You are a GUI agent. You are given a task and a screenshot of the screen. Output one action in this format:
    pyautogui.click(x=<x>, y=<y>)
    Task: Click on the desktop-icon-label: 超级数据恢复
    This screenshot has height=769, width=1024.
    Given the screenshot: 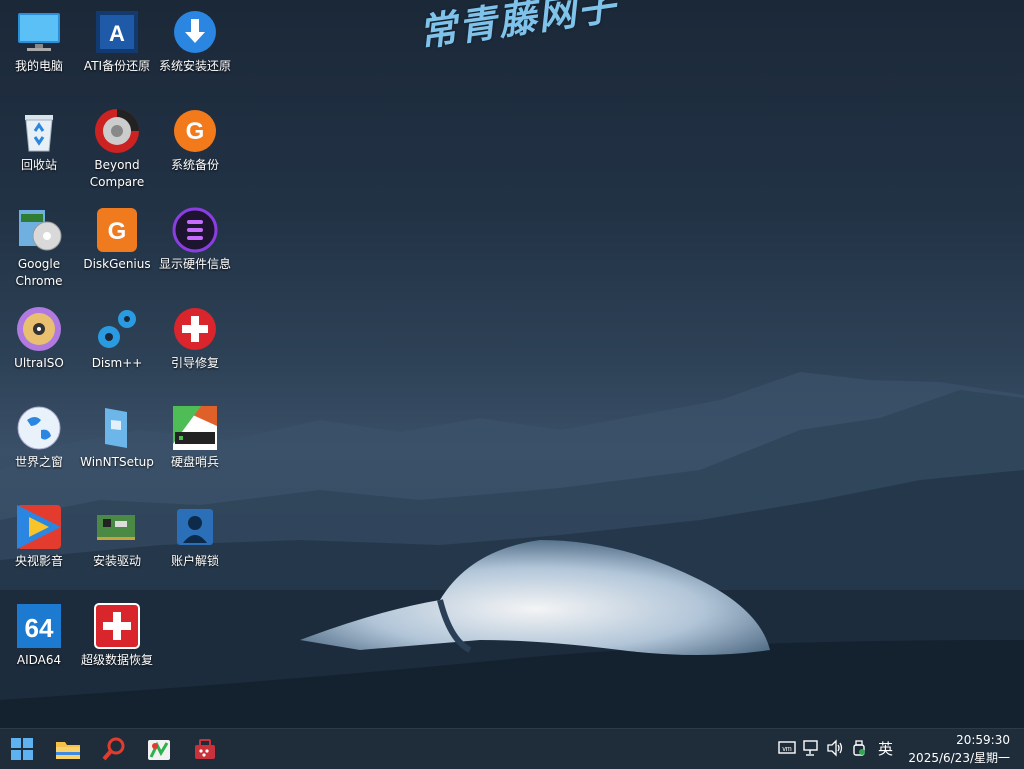 What is the action you would take?
    pyautogui.click(x=116, y=660)
    